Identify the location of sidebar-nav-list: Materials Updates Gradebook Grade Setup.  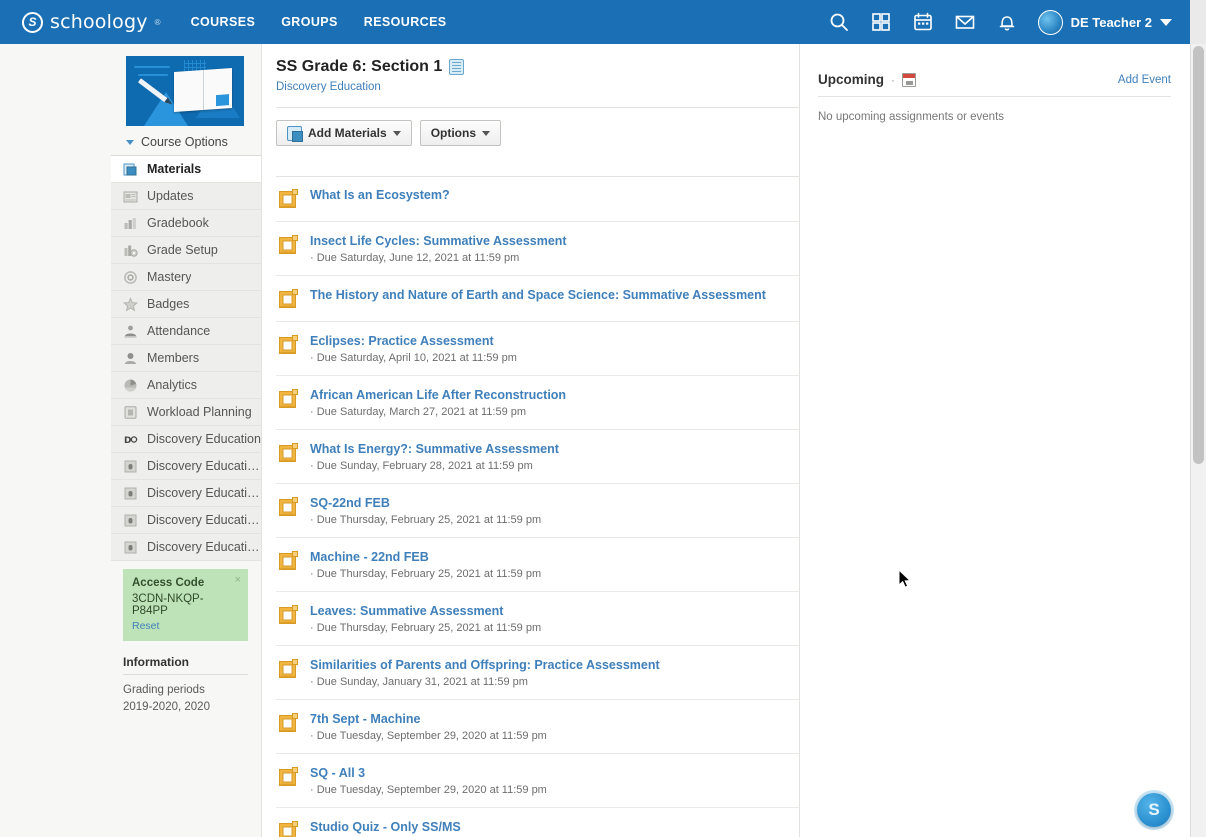
(186, 358).